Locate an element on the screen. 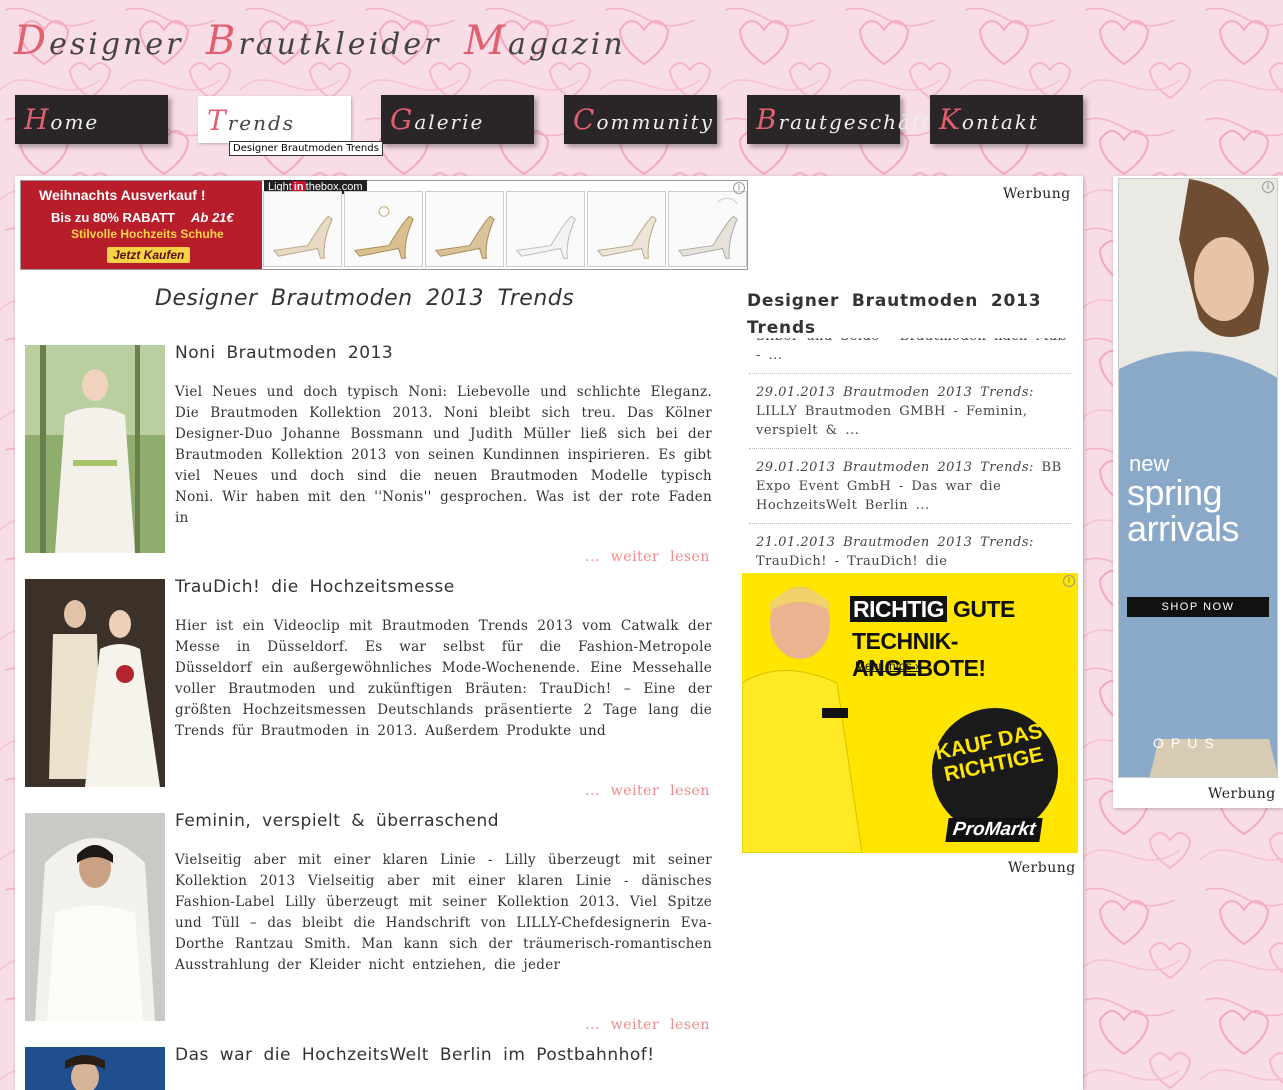  banner-ad-subline: Stilvolle Hochzeits Schuhe is located at coordinates (147, 234).